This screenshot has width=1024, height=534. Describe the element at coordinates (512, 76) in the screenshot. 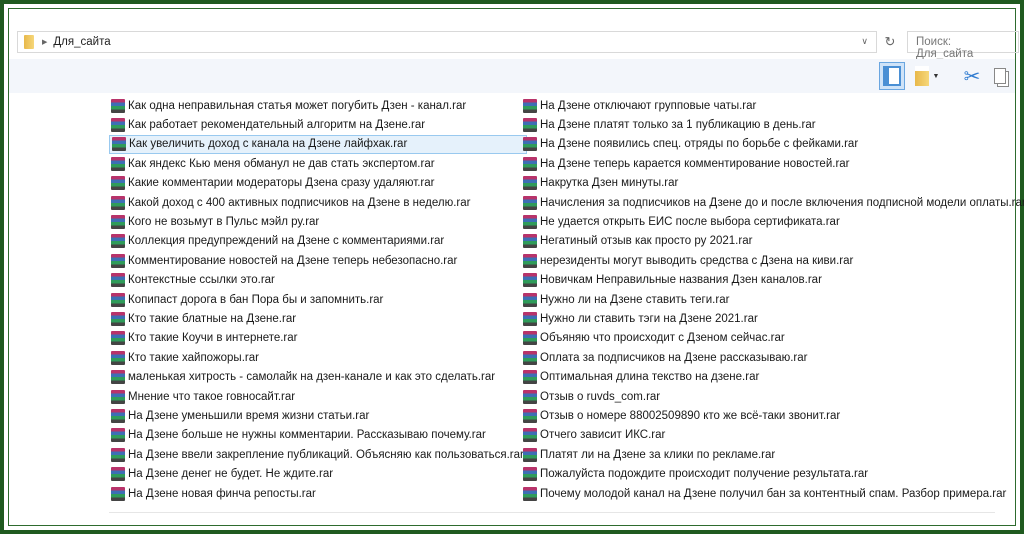

I see `toolbar: ▼ ✂` at that location.